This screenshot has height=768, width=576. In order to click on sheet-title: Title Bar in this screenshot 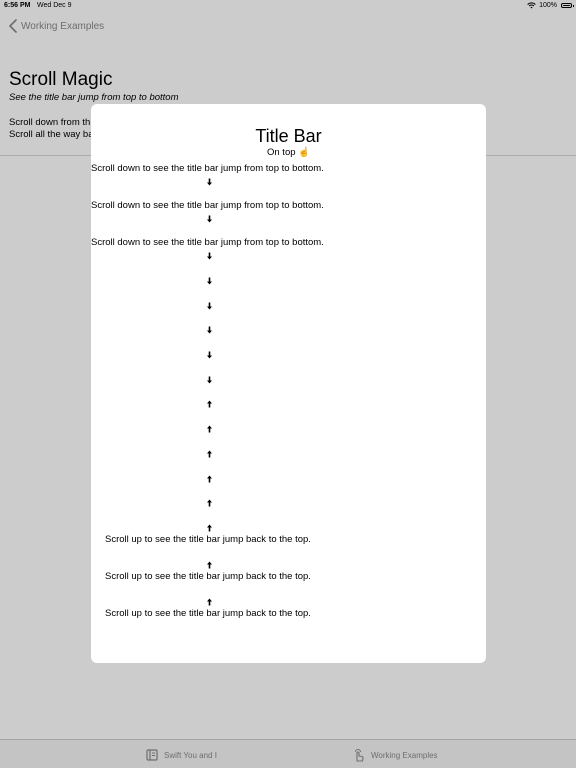, I will do `click(288, 136)`.